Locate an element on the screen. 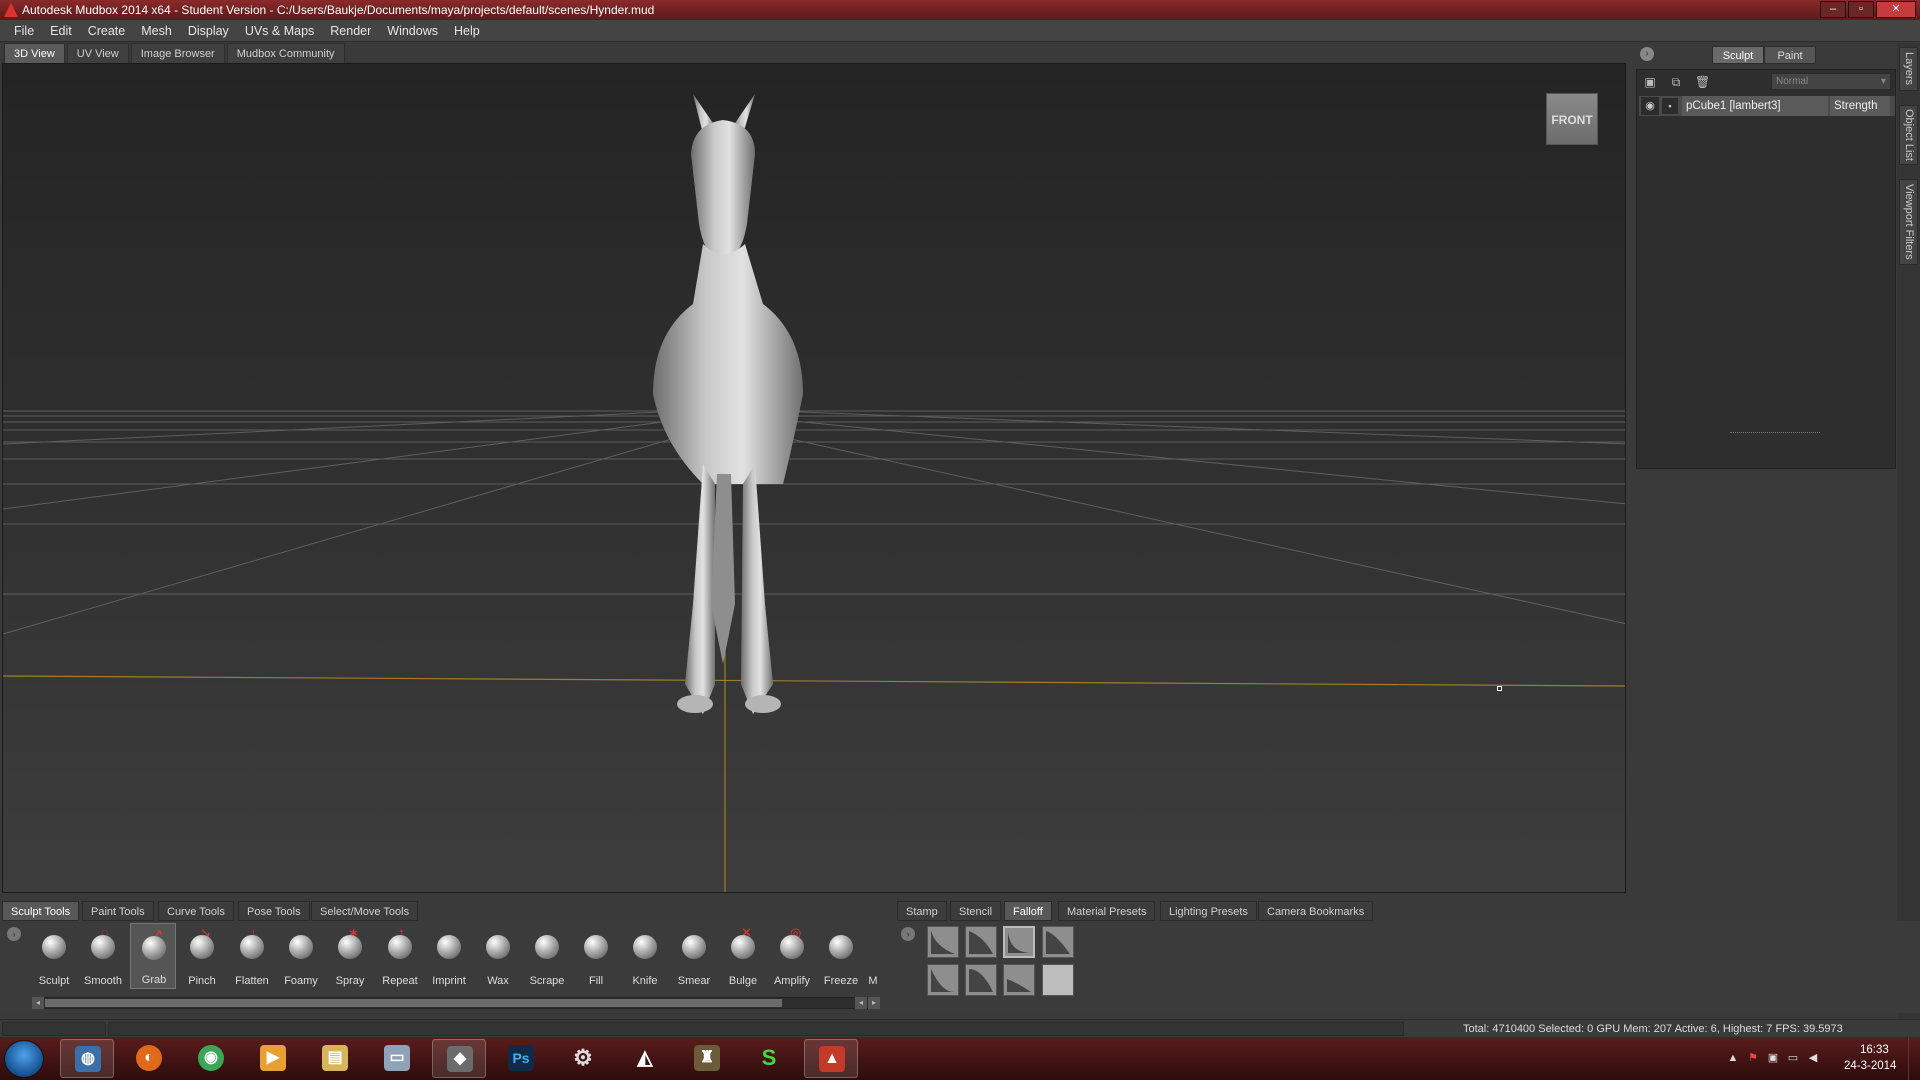 The height and width of the screenshot is (1080, 1920). layer-name: pCube1 [lambert3] is located at coordinates (1755, 106).